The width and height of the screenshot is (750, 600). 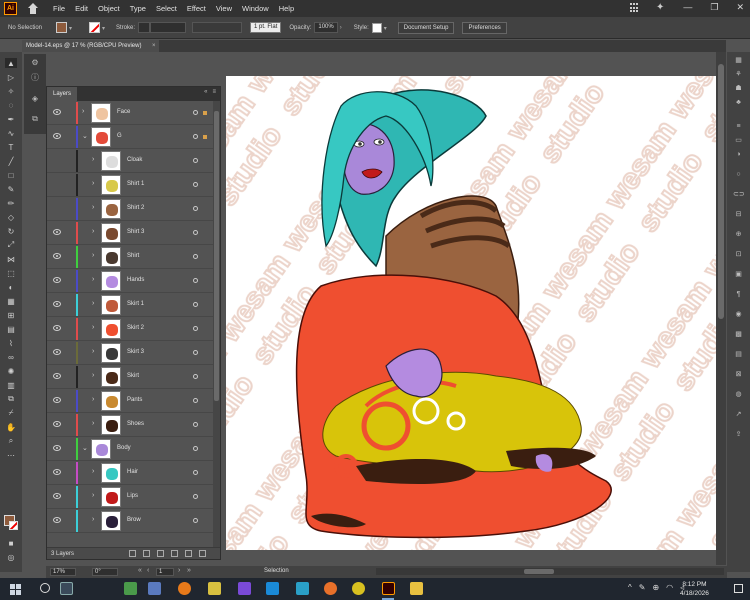 I want to click on transparency-icon: ◑, so click(x=738, y=154).